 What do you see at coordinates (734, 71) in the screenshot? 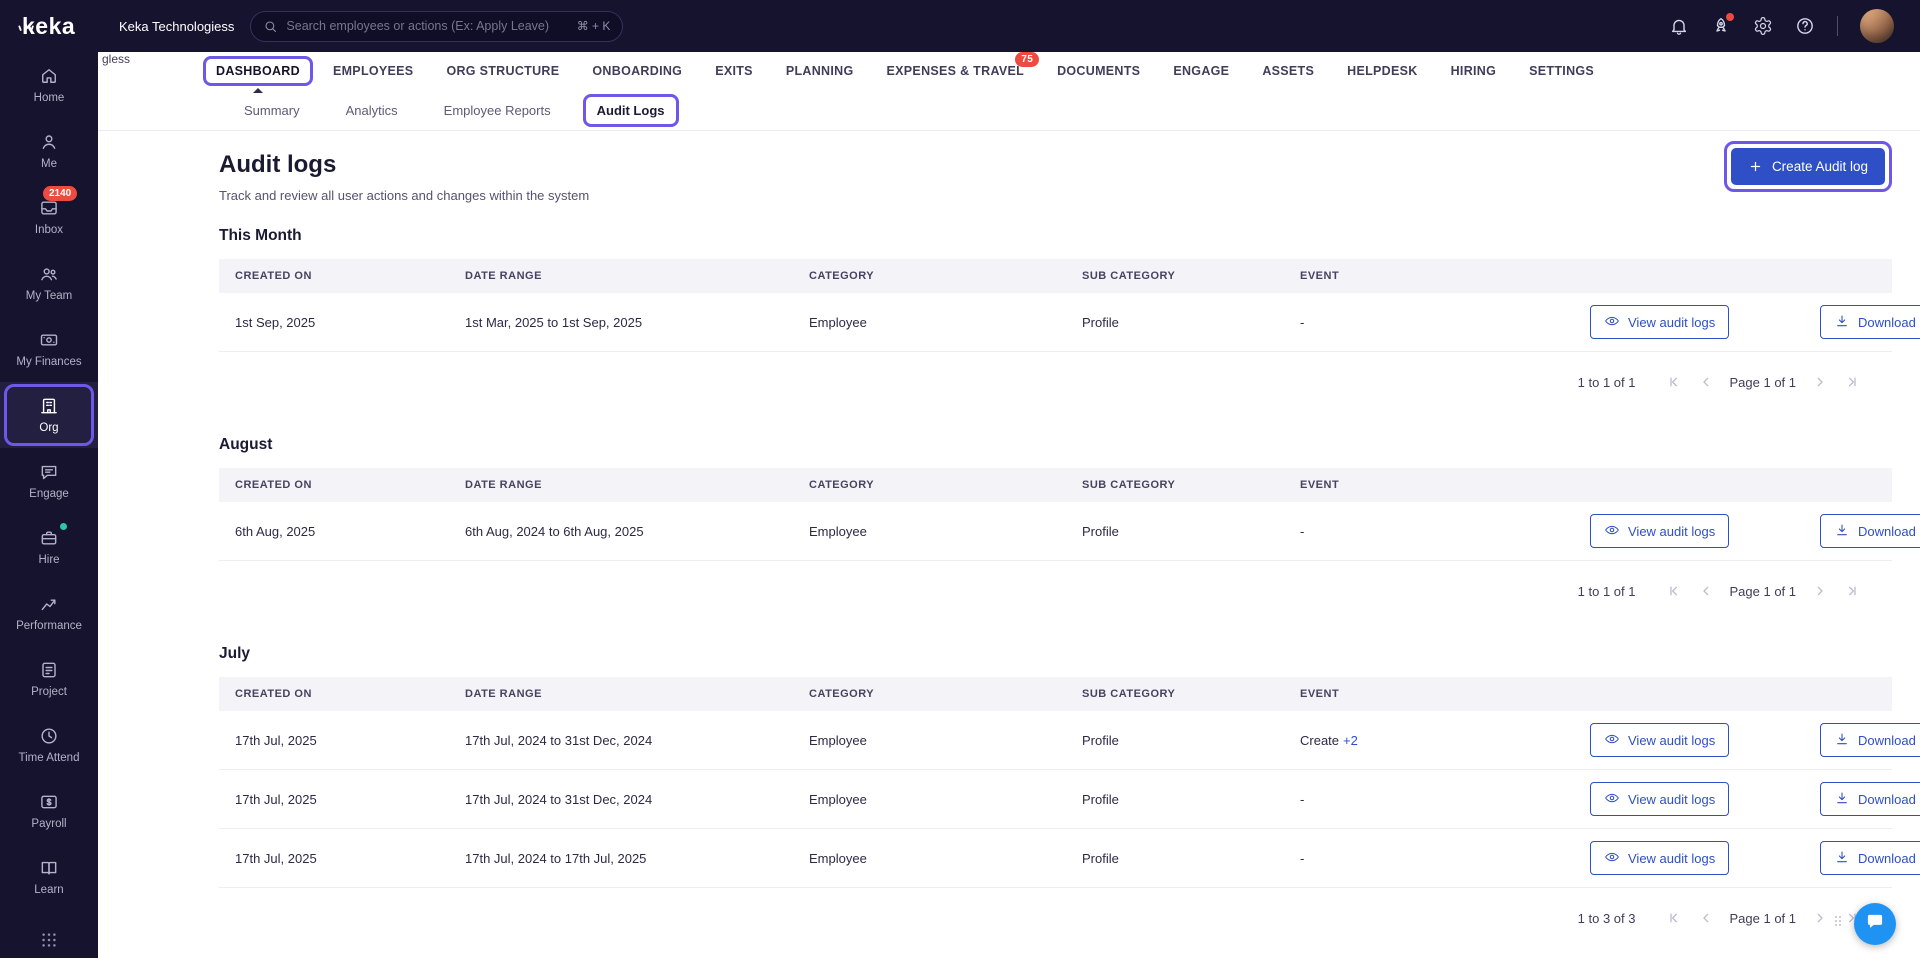
I see `nav-exits: EXITS` at bounding box center [734, 71].